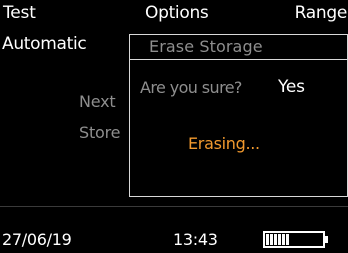 This screenshot has height=253, width=348. What do you see at coordinates (174, 206) in the screenshot?
I see `status-divider` at bounding box center [174, 206].